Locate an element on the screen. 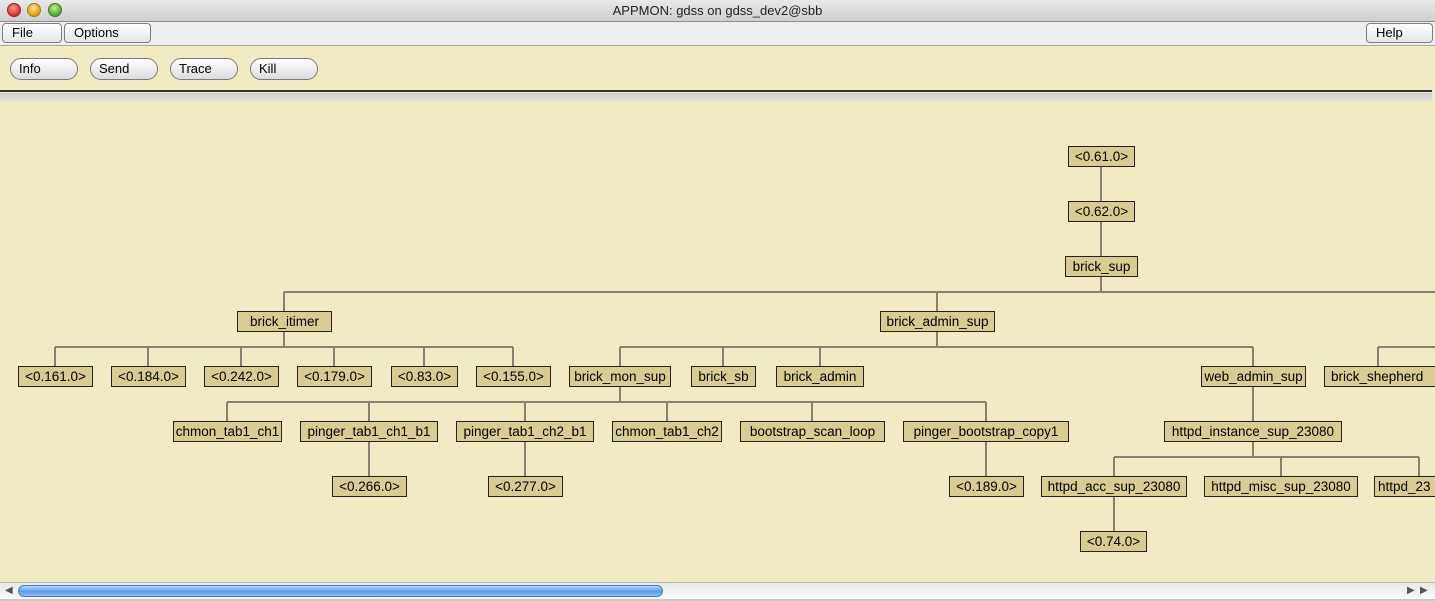 The width and height of the screenshot is (1435, 601). help-menu: Help is located at coordinates (1399, 33).